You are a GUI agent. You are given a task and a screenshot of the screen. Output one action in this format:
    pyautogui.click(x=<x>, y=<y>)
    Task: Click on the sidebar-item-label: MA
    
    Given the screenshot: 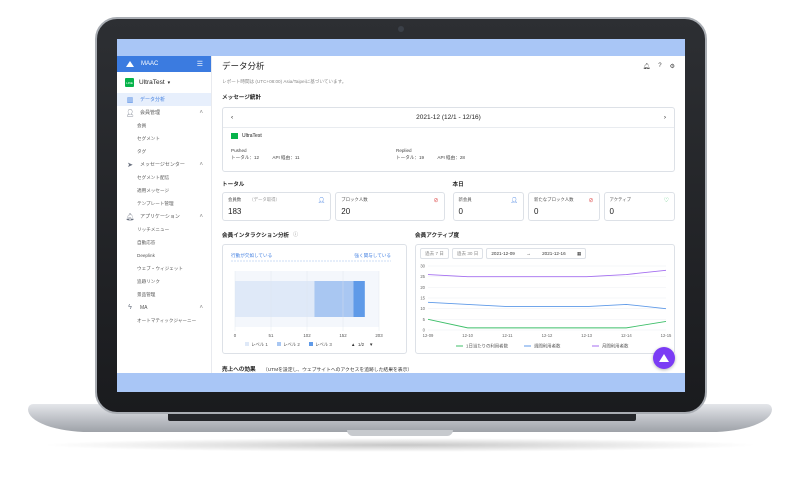 What is the action you would take?
    pyautogui.click(x=144, y=307)
    